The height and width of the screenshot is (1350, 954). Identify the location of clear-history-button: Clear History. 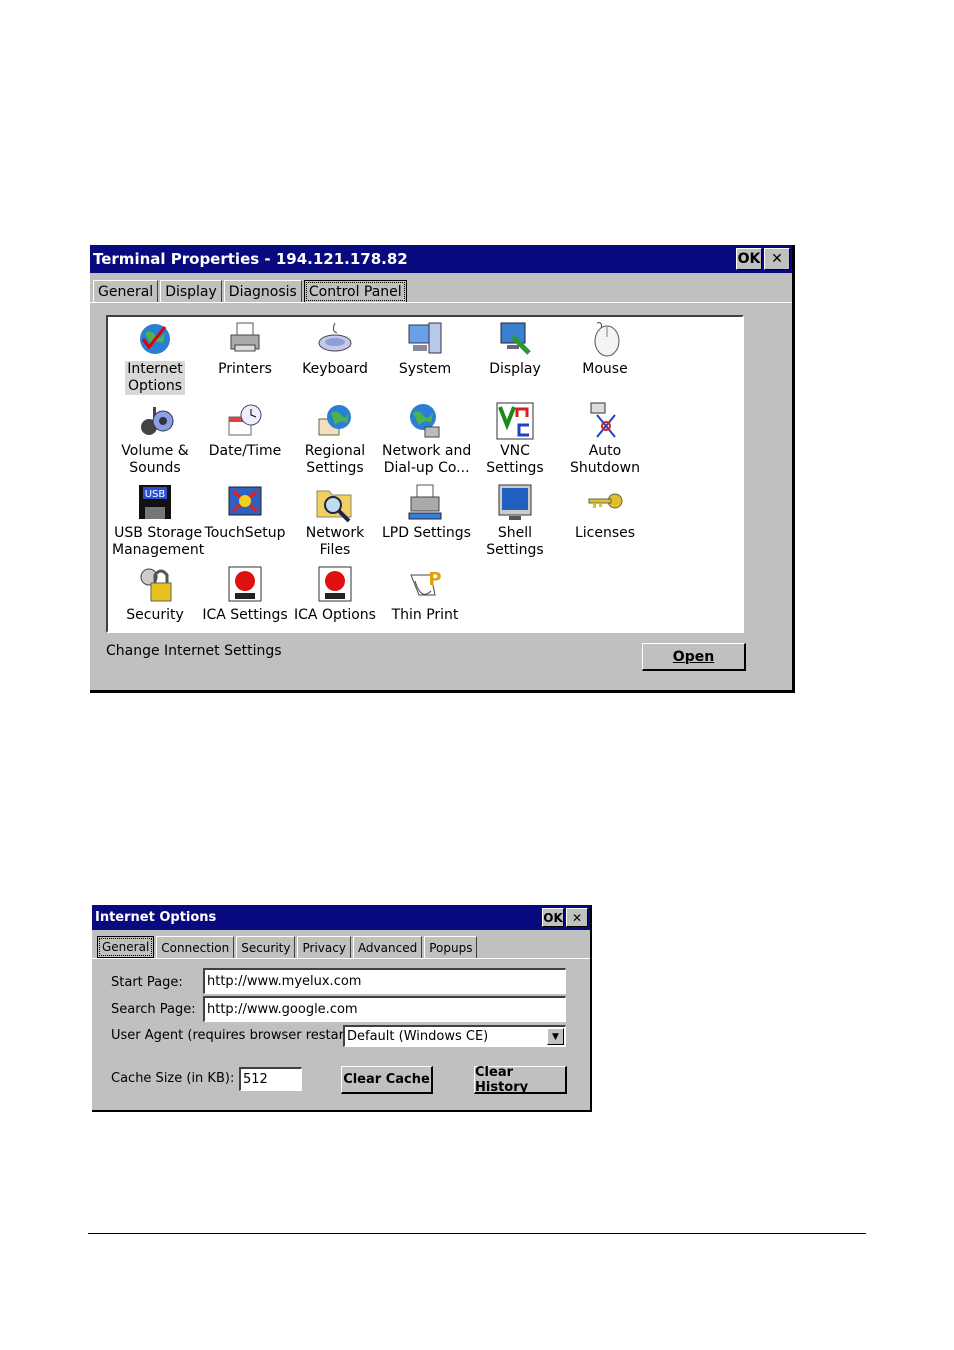
(520, 1080).